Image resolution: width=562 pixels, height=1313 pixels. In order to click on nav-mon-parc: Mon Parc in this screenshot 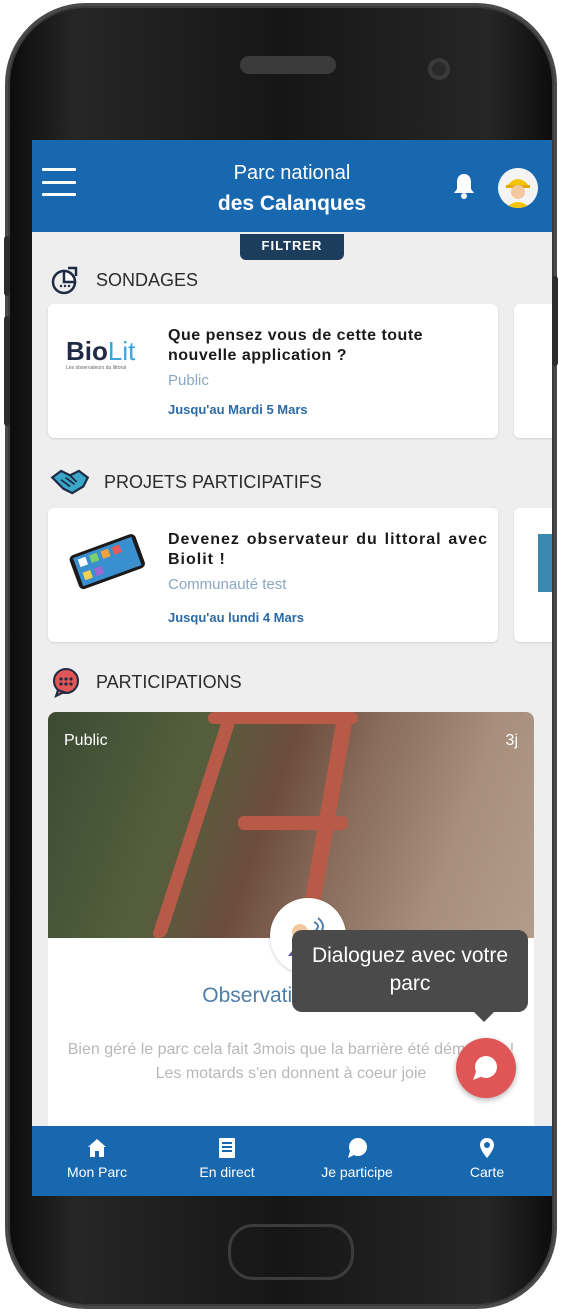, I will do `click(97, 1161)`.